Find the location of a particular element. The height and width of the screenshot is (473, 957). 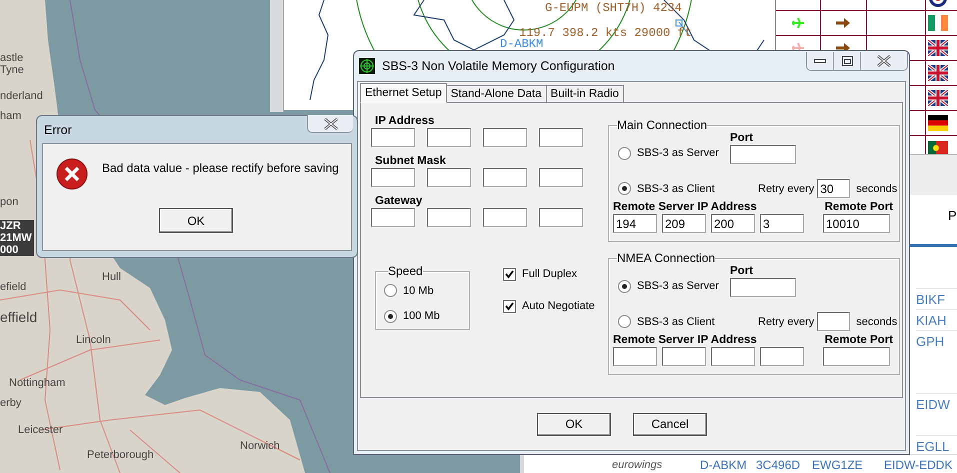

radio-label: 10 Mb is located at coordinates (418, 290).